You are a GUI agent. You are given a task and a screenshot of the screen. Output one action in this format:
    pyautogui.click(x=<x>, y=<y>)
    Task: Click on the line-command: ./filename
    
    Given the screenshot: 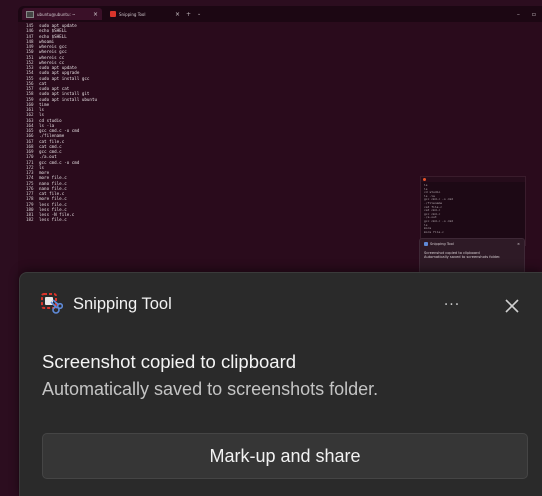 What is the action you would take?
    pyautogui.click(x=52, y=136)
    